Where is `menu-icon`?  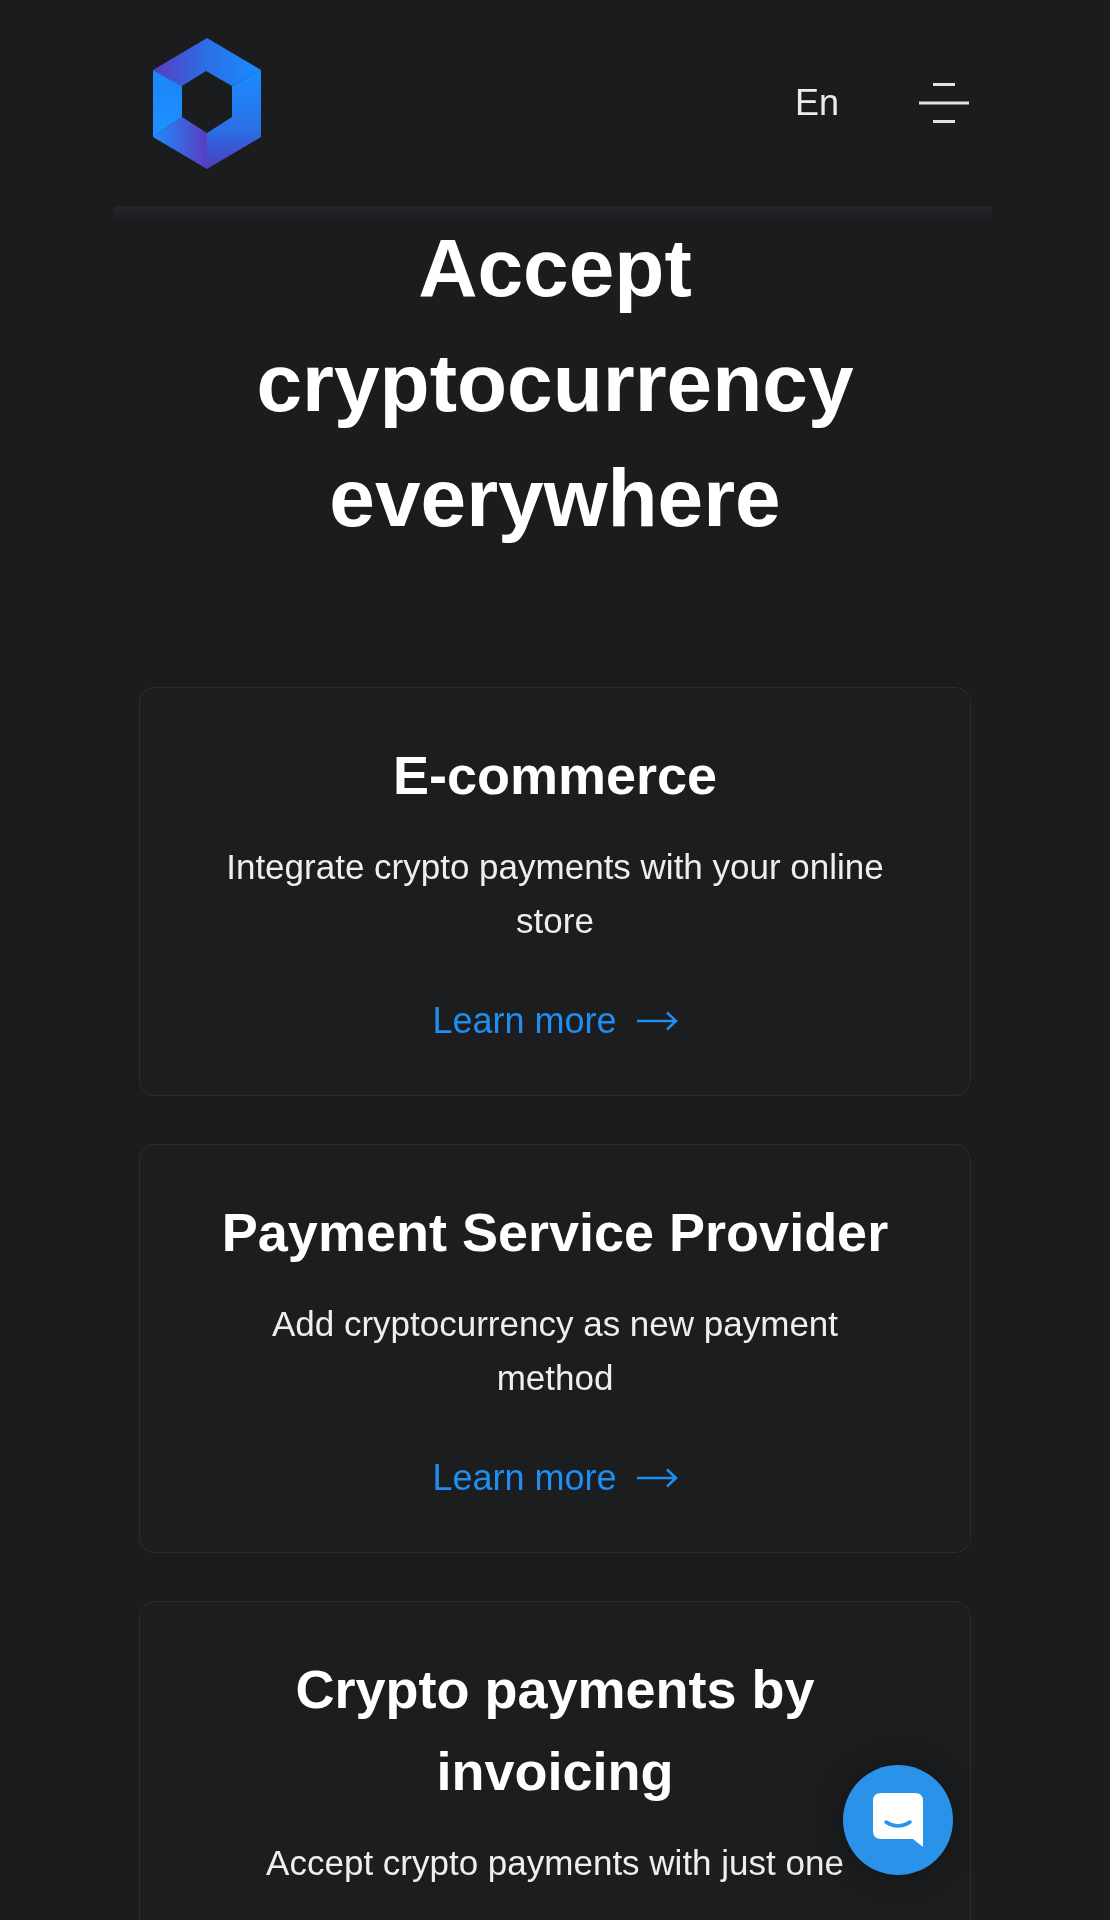
menu-icon is located at coordinates (944, 103).